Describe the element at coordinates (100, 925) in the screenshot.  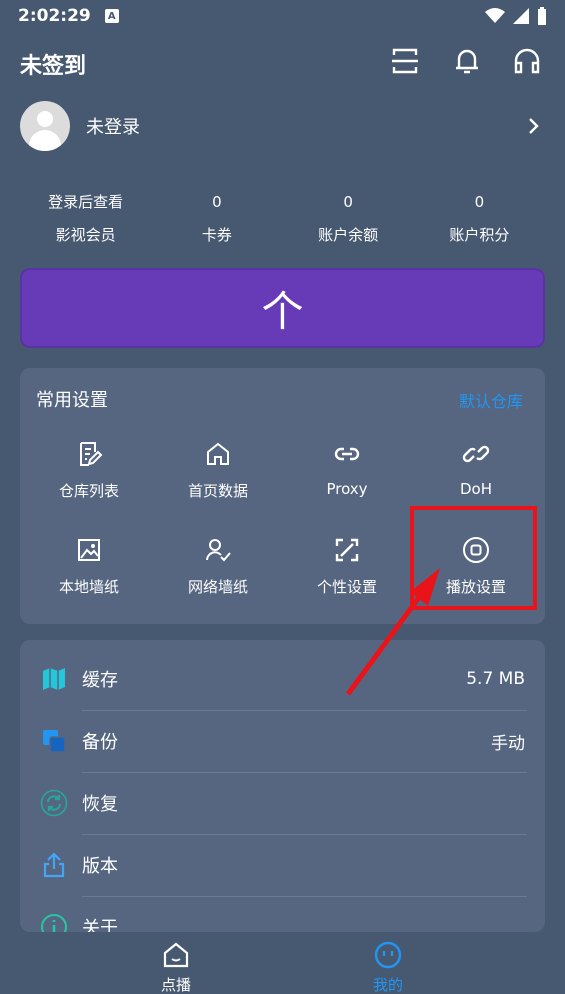
I see `list-label: 关于` at that location.